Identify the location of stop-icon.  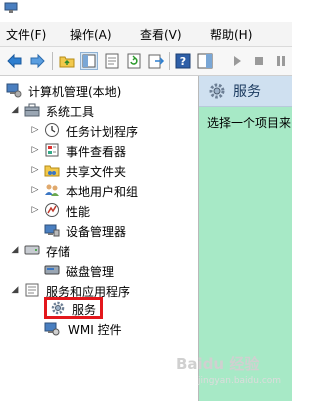
(259, 61).